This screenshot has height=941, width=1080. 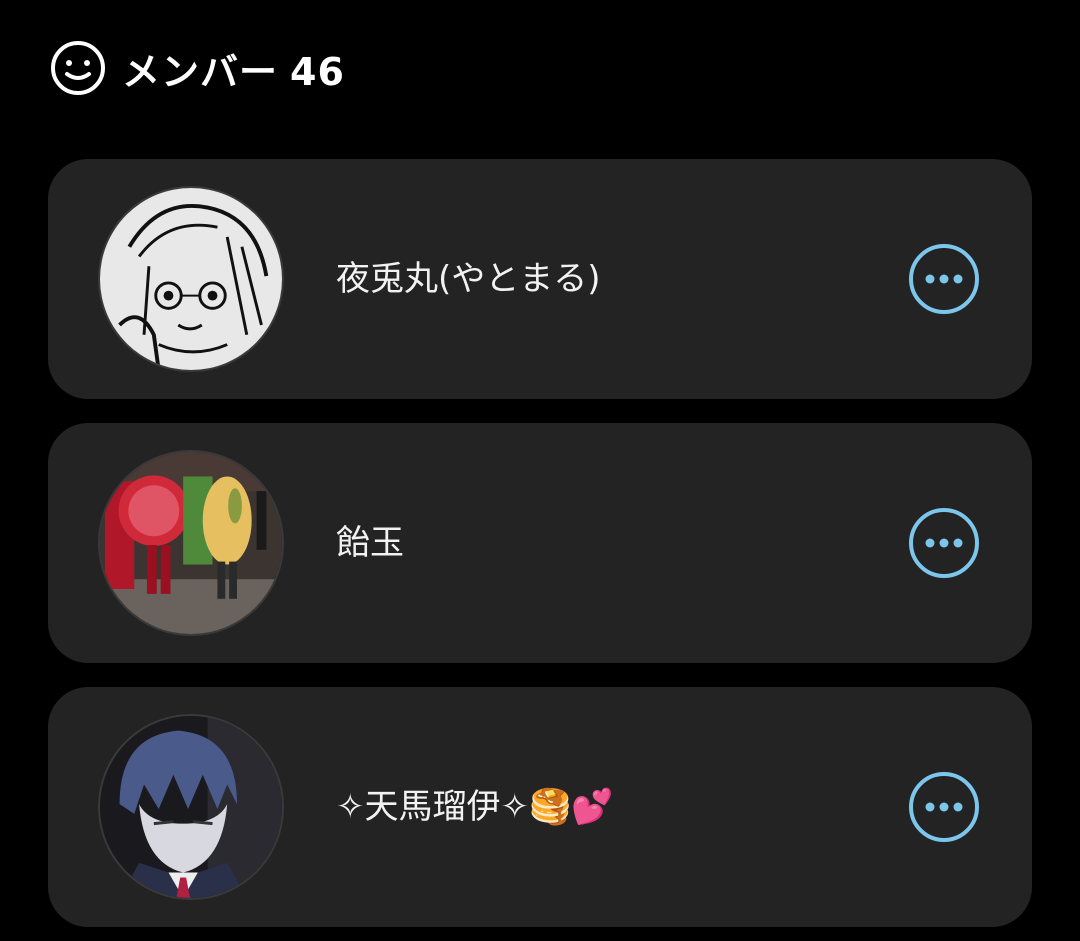 I want to click on members-count: 46, so click(x=317, y=71).